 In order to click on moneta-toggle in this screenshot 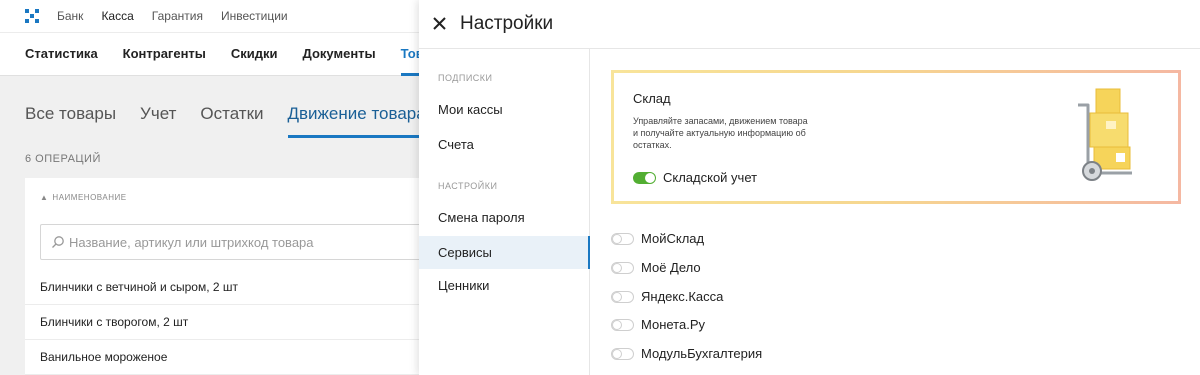, I will do `click(622, 324)`.